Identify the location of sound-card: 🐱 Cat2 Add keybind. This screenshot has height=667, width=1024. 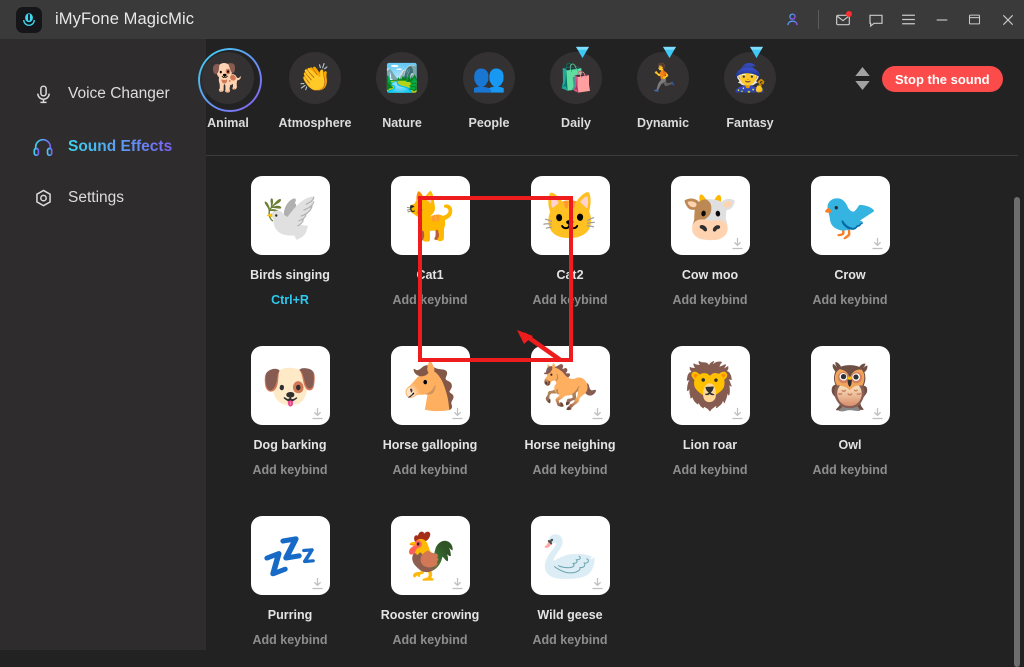
(570, 241).